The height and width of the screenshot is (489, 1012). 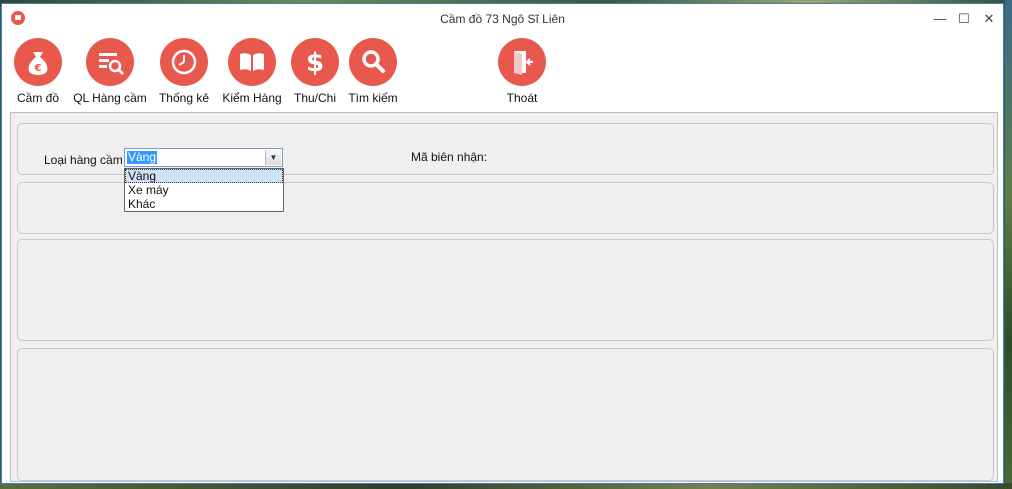 I want to click on thoat-button: Thoát, so click(x=522, y=71).